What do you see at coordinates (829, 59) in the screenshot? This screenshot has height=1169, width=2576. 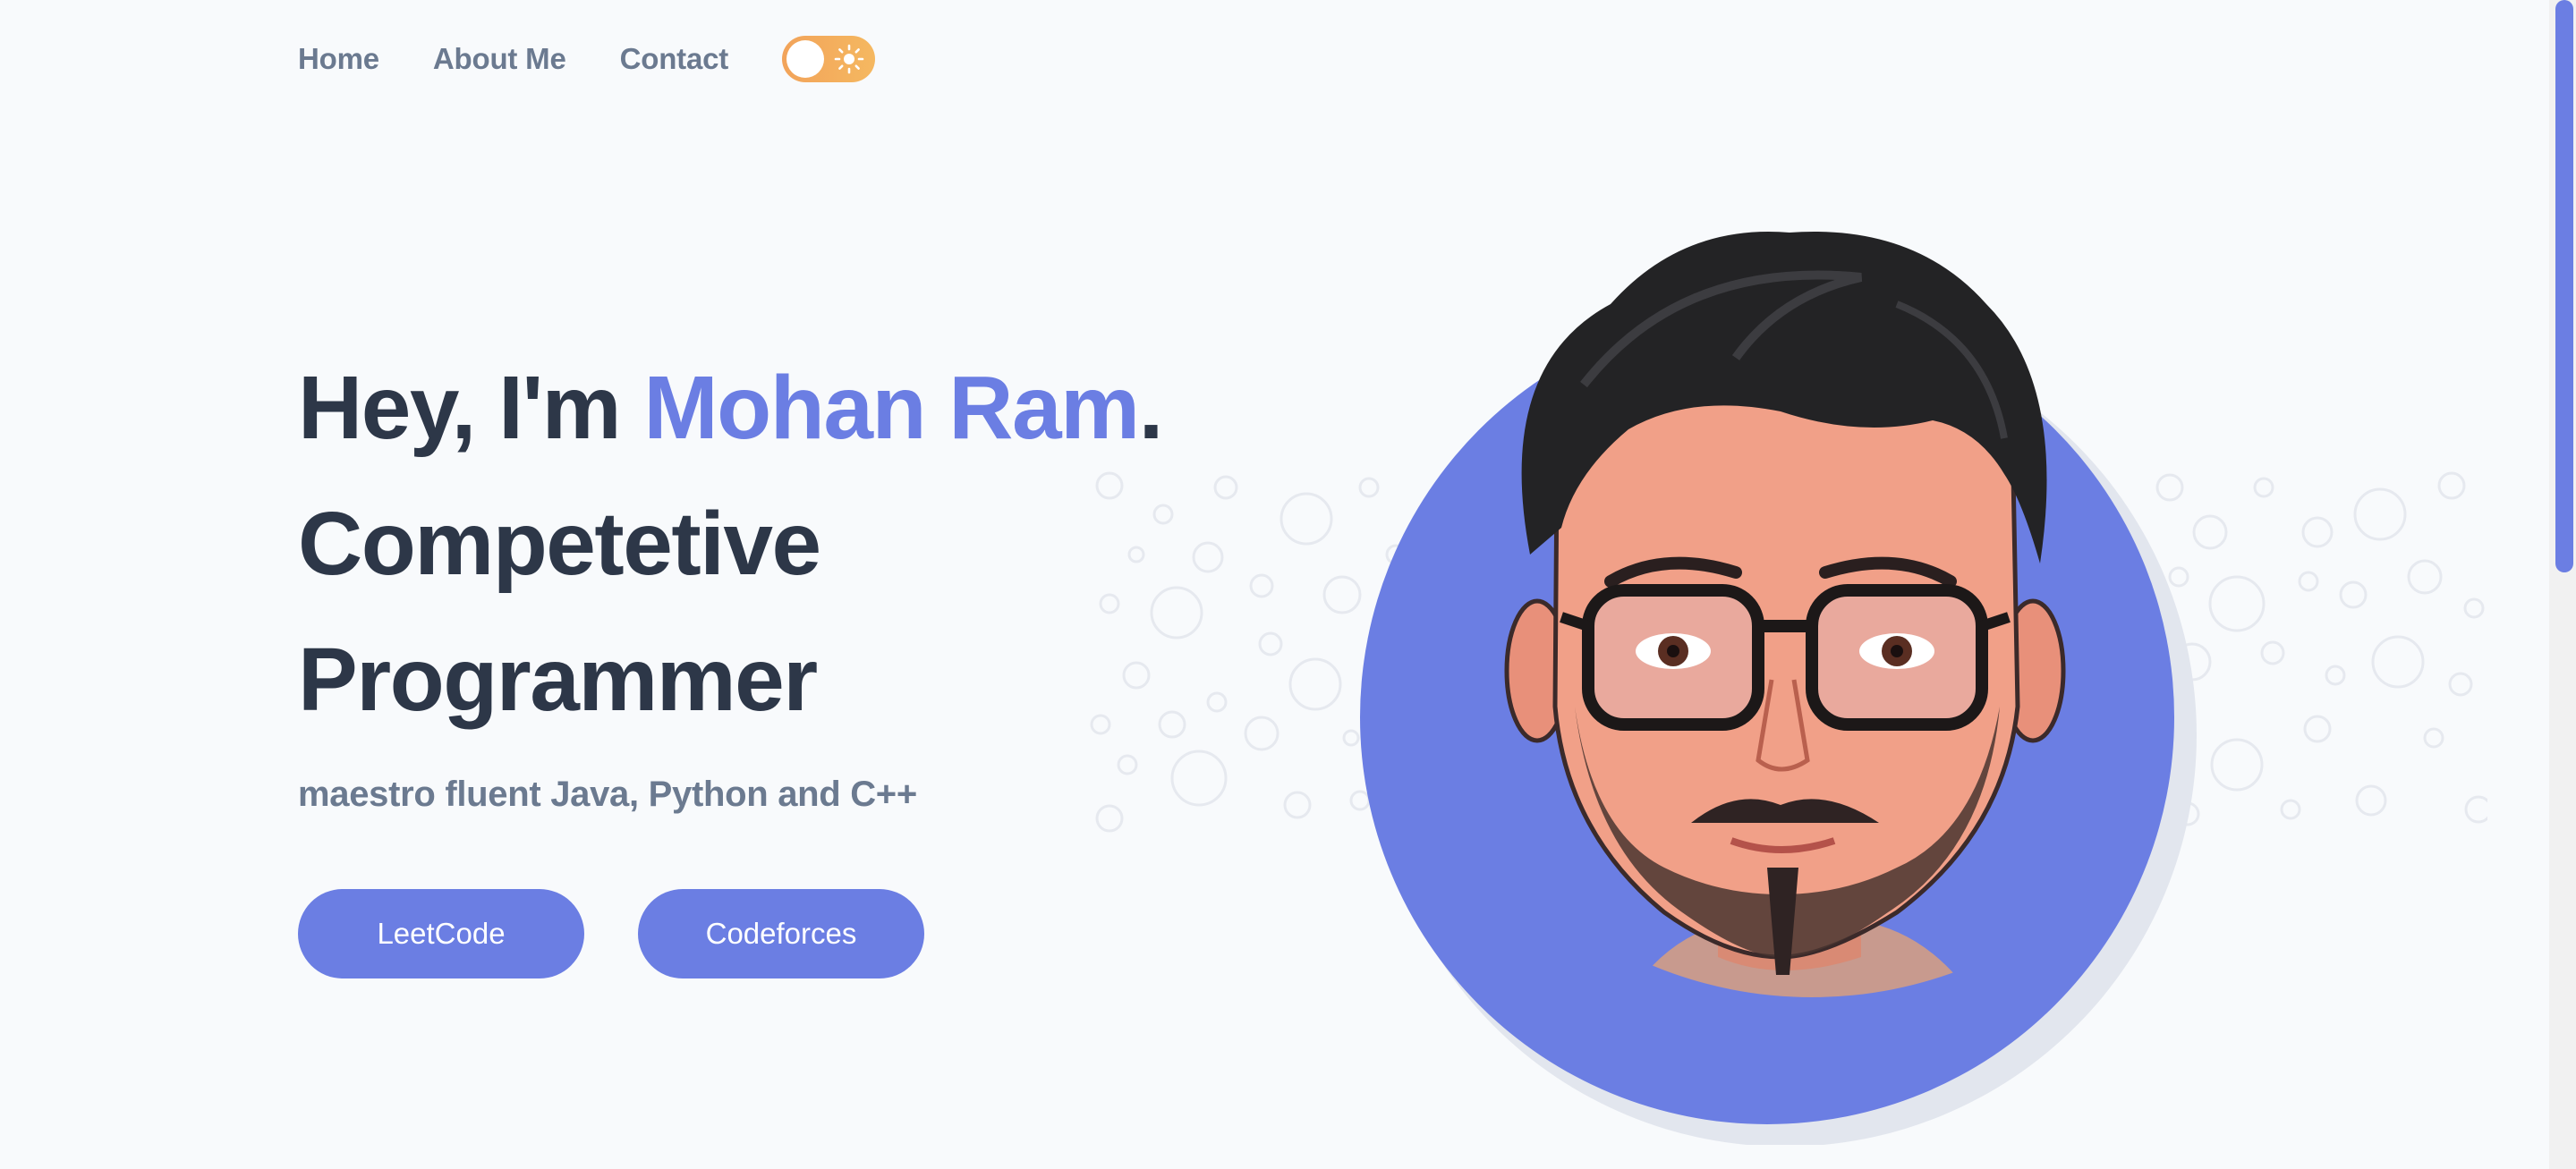 I see `theme-toggle` at bounding box center [829, 59].